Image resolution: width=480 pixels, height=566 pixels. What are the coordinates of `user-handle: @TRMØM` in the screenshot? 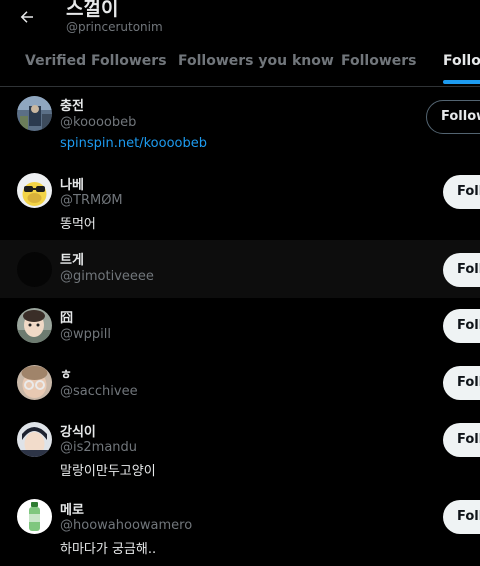 It's located at (91, 200).